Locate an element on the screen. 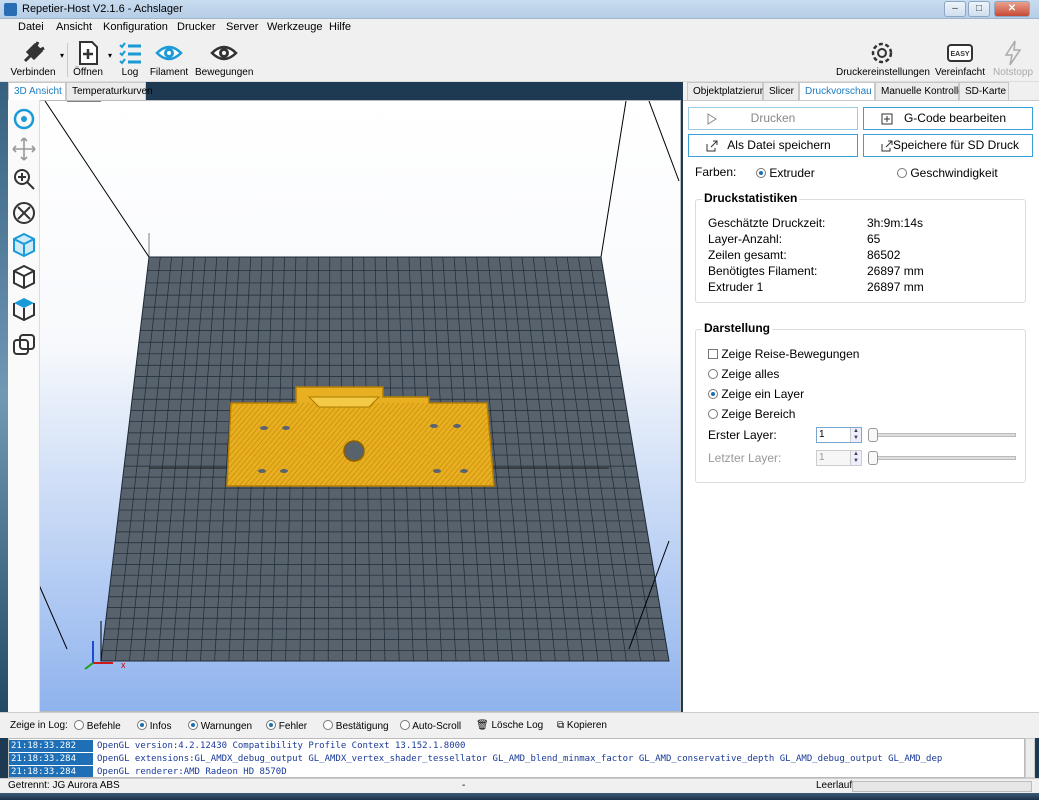 This screenshot has height=800, width=1039. copy-icon: ⧉ is located at coordinates (561, 725).